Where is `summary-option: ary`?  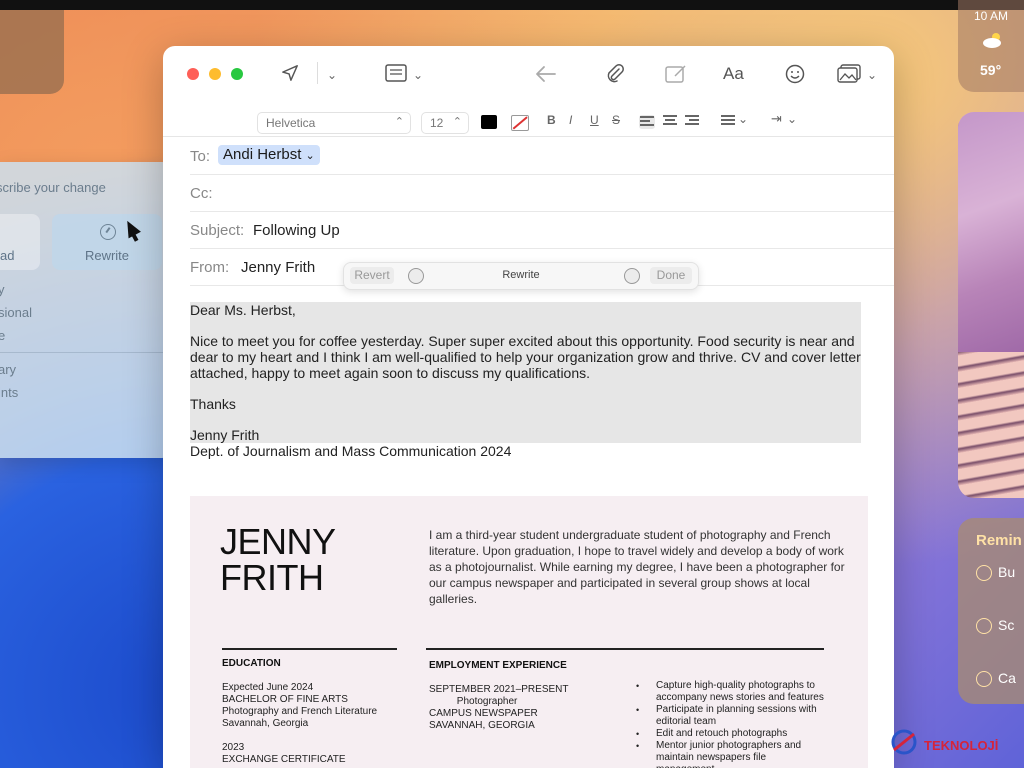 summary-option: ary is located at coordinates (8, 369).